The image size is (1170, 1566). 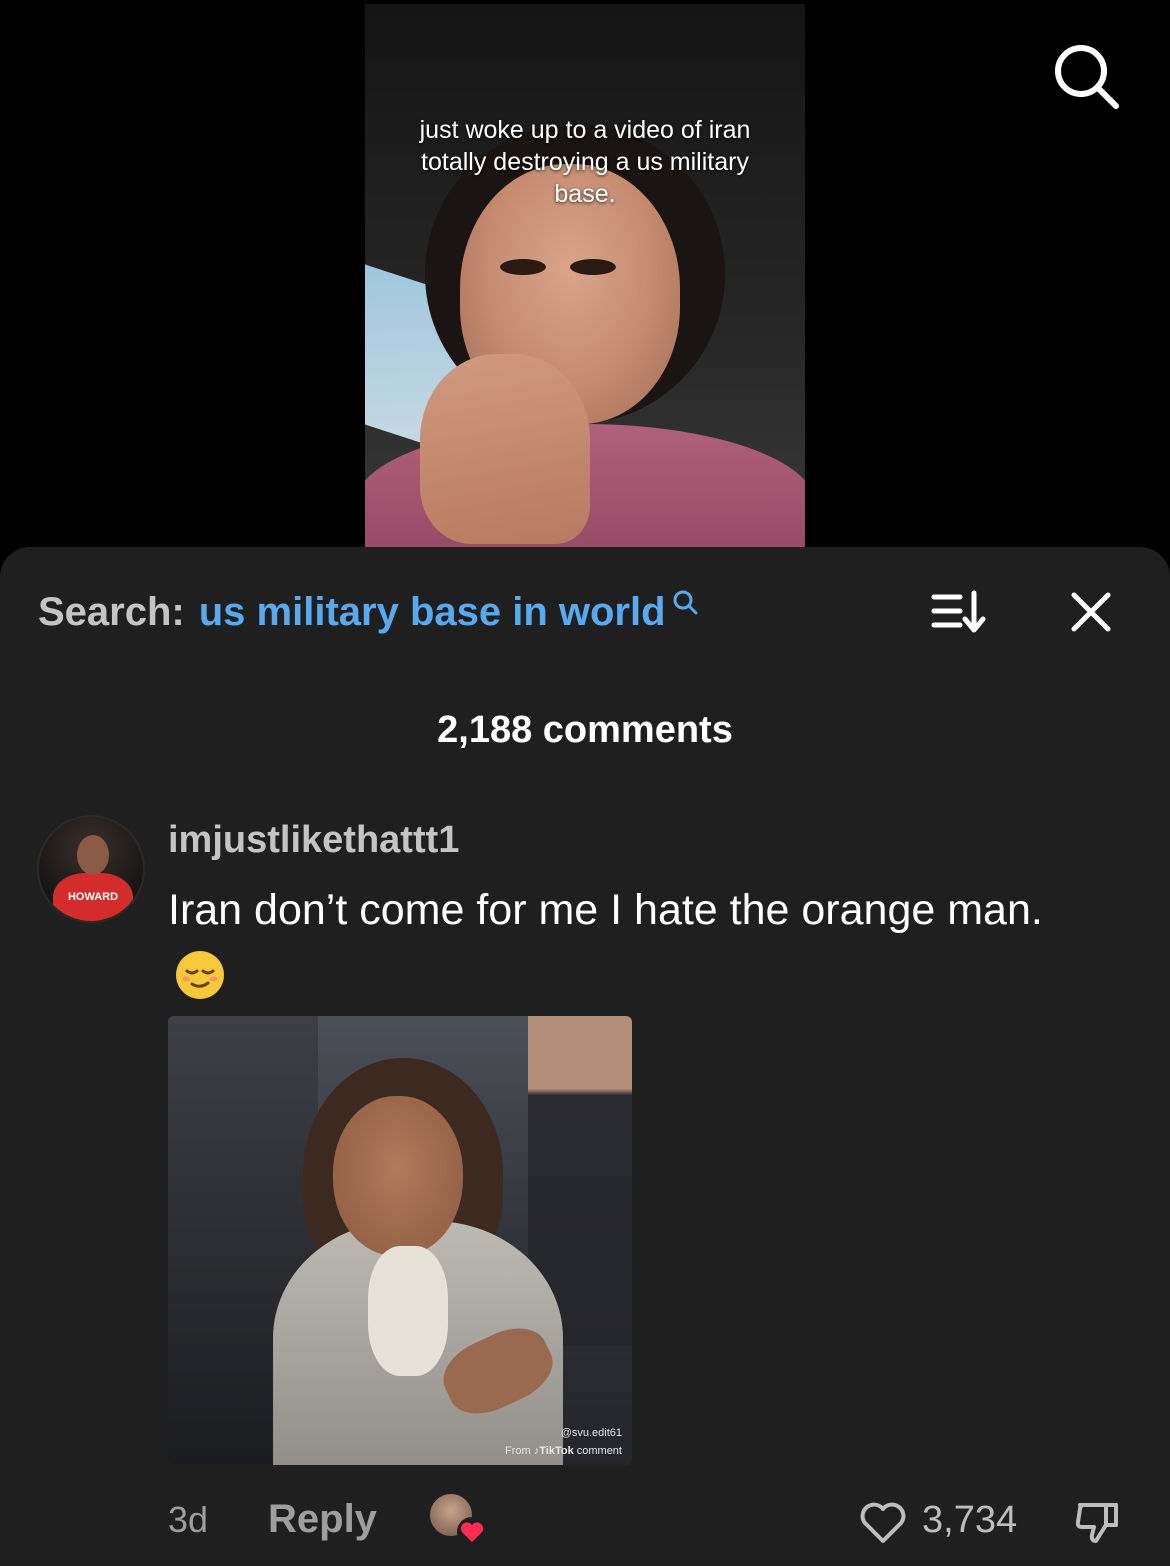 I want to click on comment-attachment-image: @svu.edit61 From ♪TikTok comment, so click(x=400, y=1240).